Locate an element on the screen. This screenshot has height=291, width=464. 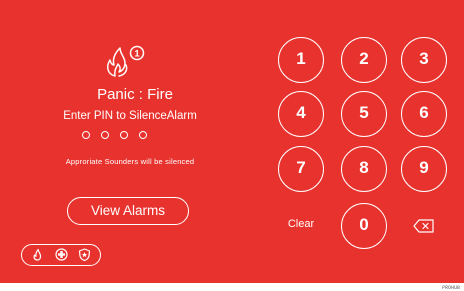
keypad-key-4: 4 is located at coordinates (301, 114).